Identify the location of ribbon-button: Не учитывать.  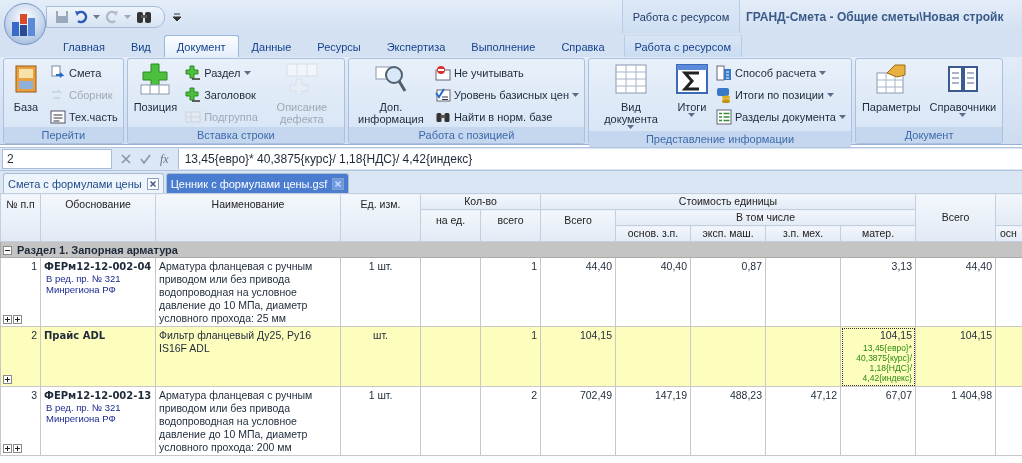
(506, 73).